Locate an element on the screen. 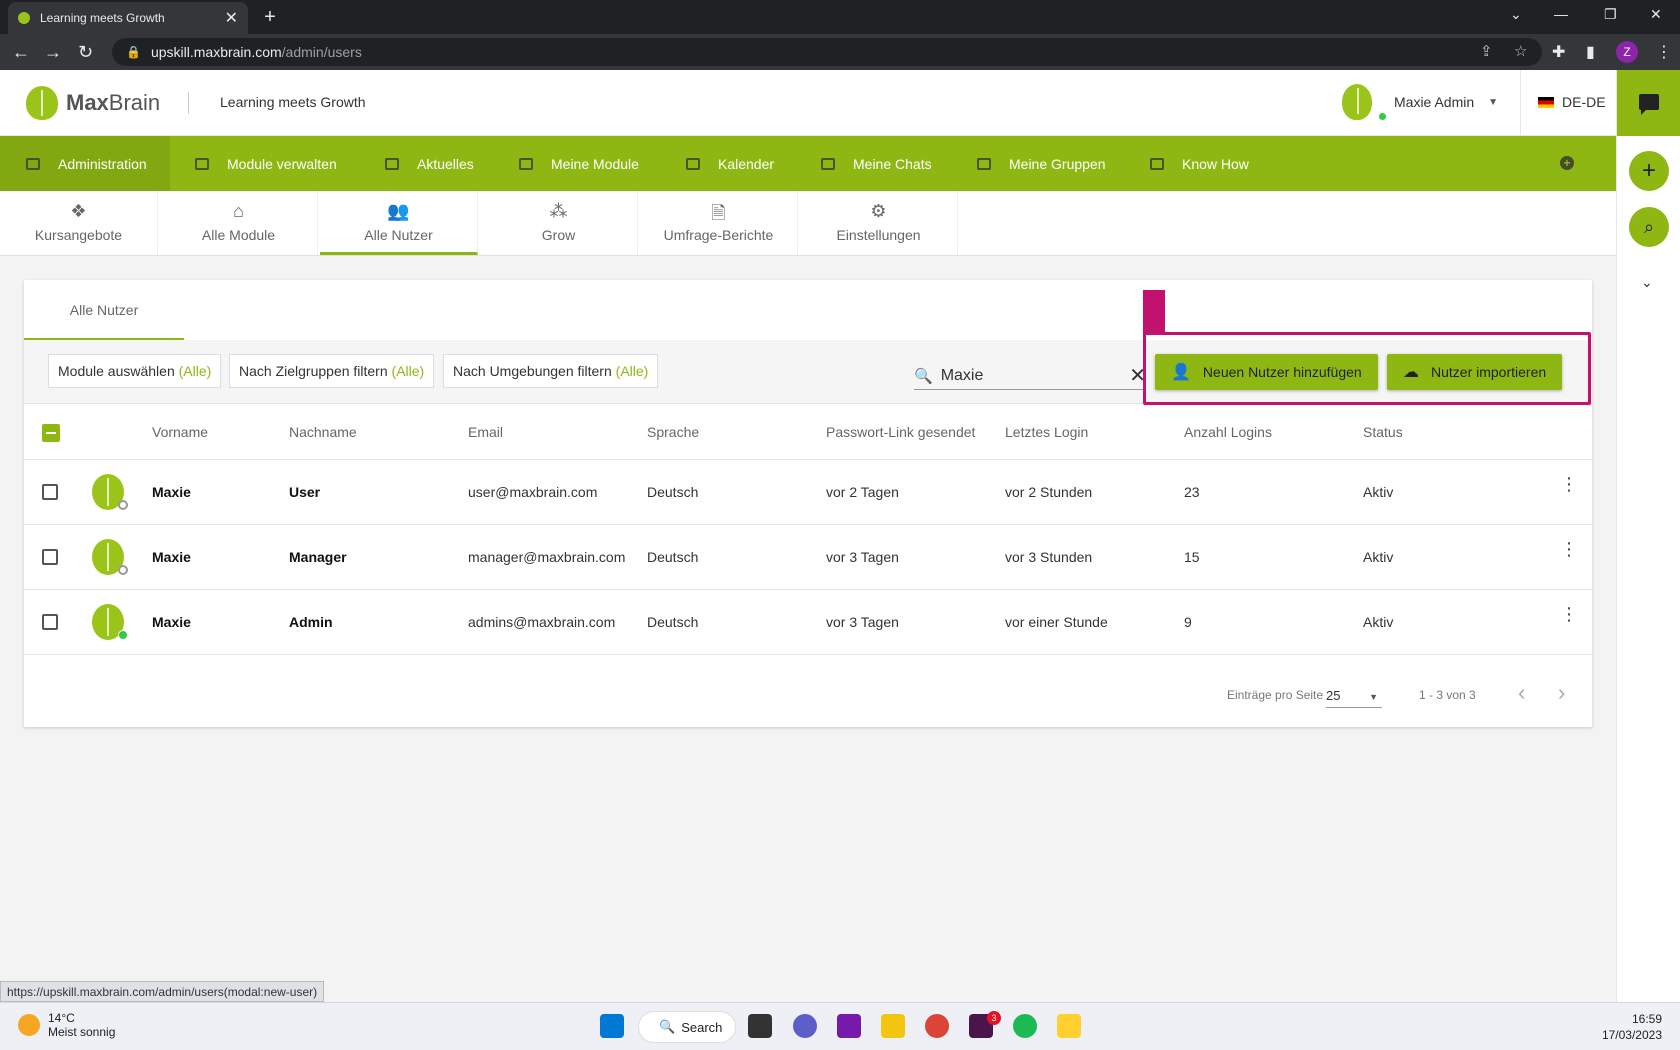 Image resolution: width=1680 pixels, height=1050 pixels. nav-item-administration: Administration is located at coordinates (85, 163).